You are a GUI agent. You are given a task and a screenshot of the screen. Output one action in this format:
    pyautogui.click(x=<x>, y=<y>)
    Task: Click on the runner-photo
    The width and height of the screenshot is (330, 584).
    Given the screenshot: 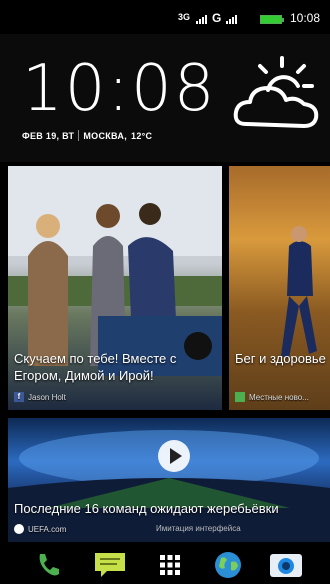 What is the action you would take?
    pyautogui.click(x=299, y=292)
    